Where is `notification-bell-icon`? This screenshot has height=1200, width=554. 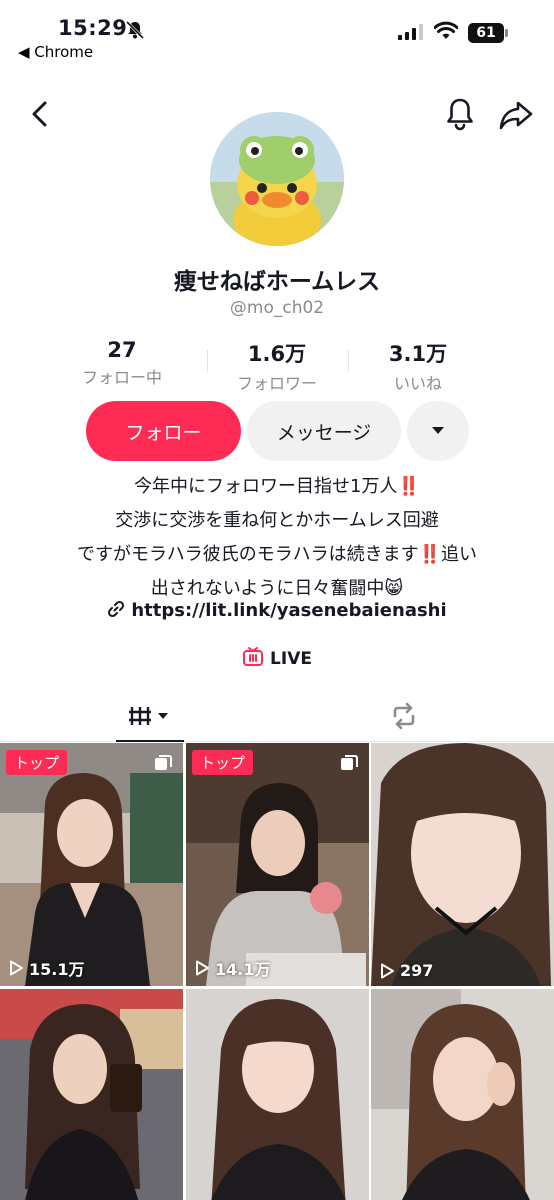
notification-bell-icon is located at coordinates (460, 114).